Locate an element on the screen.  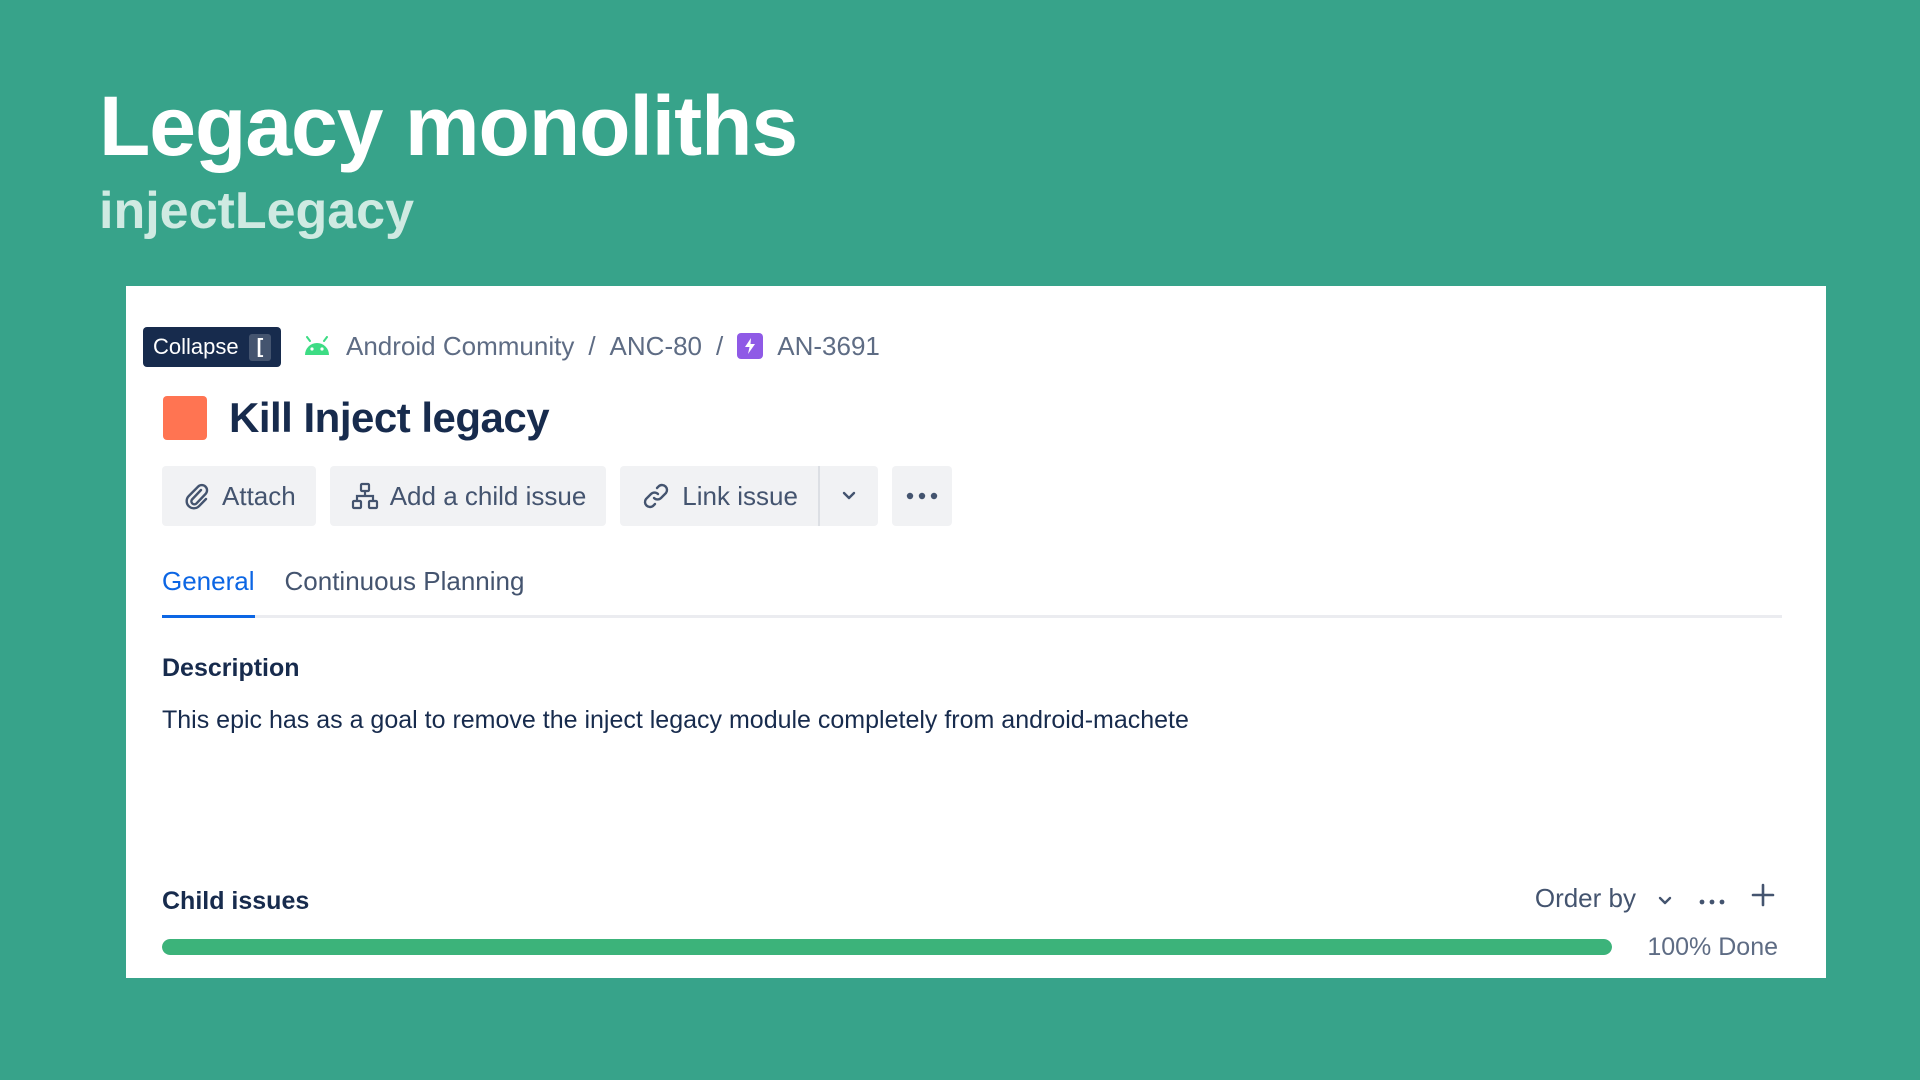
collapse-shortcut-key: [ is located at coordinates (260, 347).